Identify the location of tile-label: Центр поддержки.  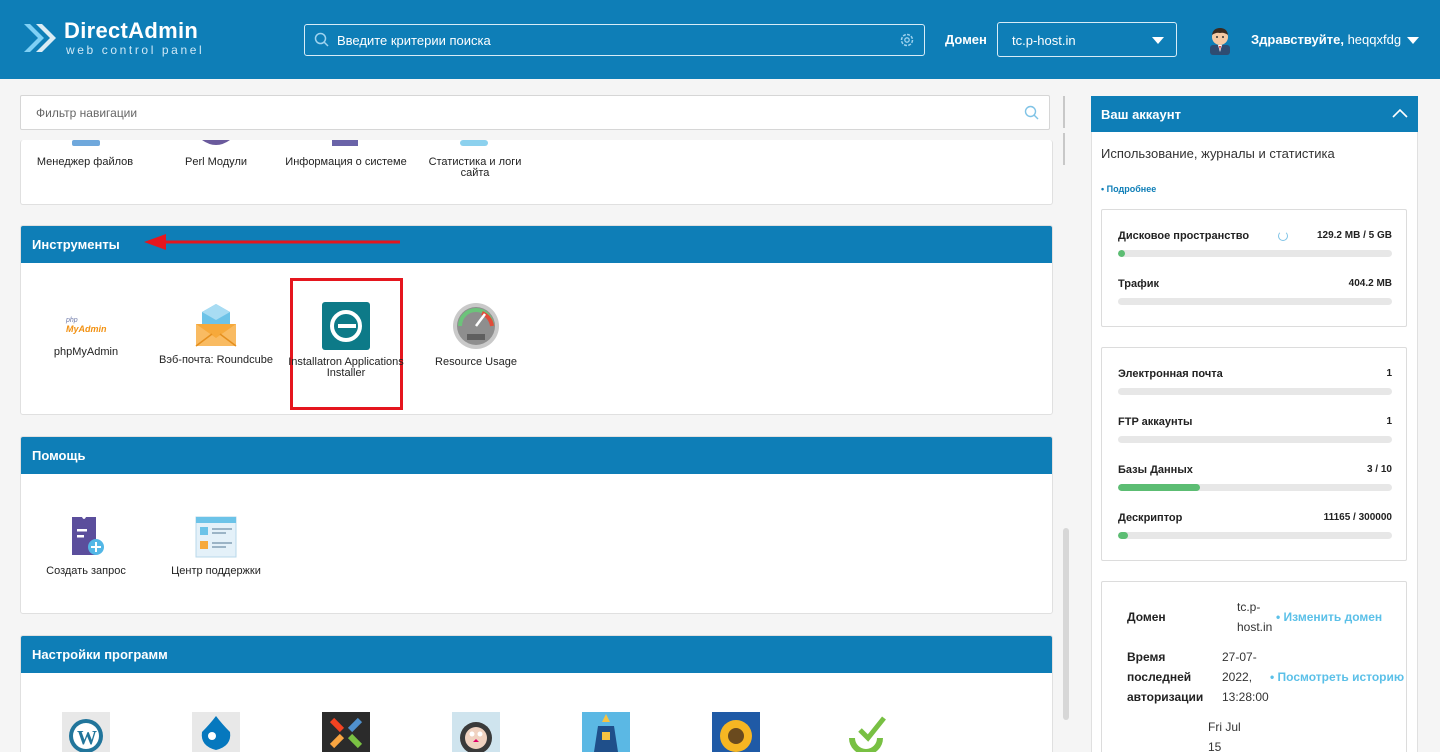
(216, 571).